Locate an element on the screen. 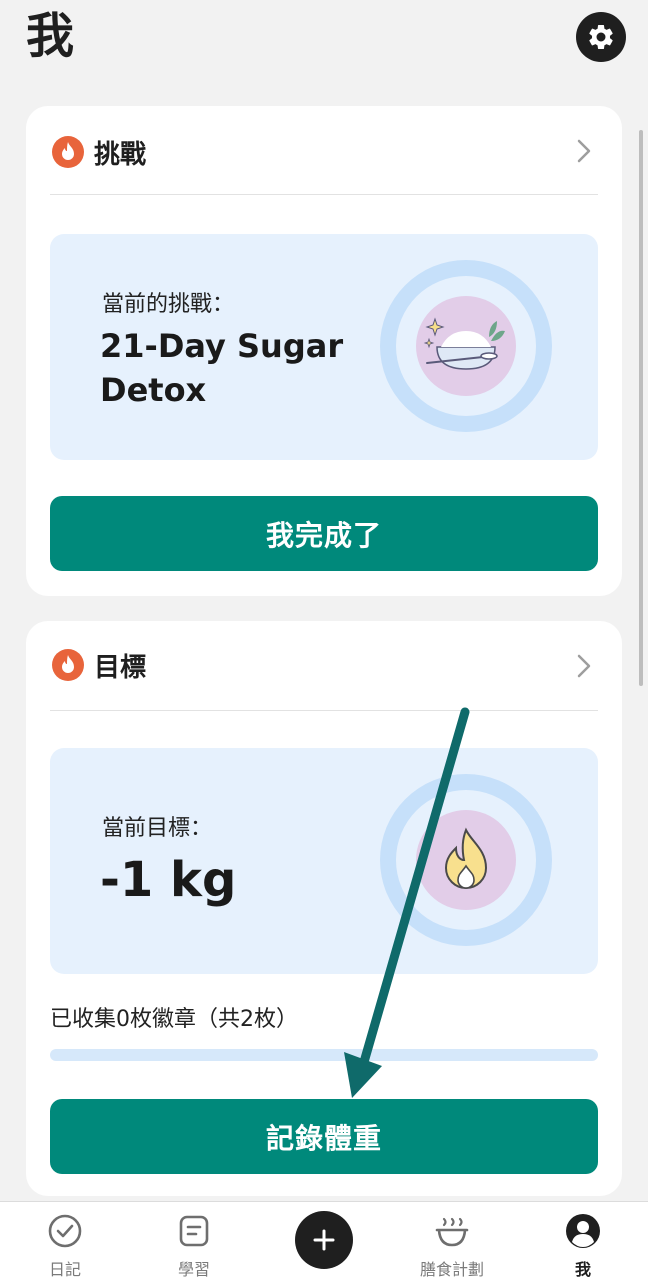 The image size is (648, 1281). complete-challenge-button: 我完成了 is located at coordinates (324, 533).